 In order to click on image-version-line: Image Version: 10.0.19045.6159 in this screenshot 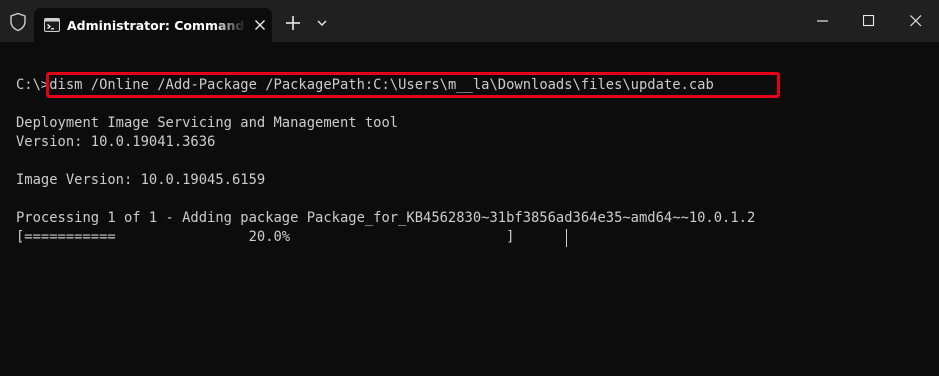, I will do `click(141, 180)`.